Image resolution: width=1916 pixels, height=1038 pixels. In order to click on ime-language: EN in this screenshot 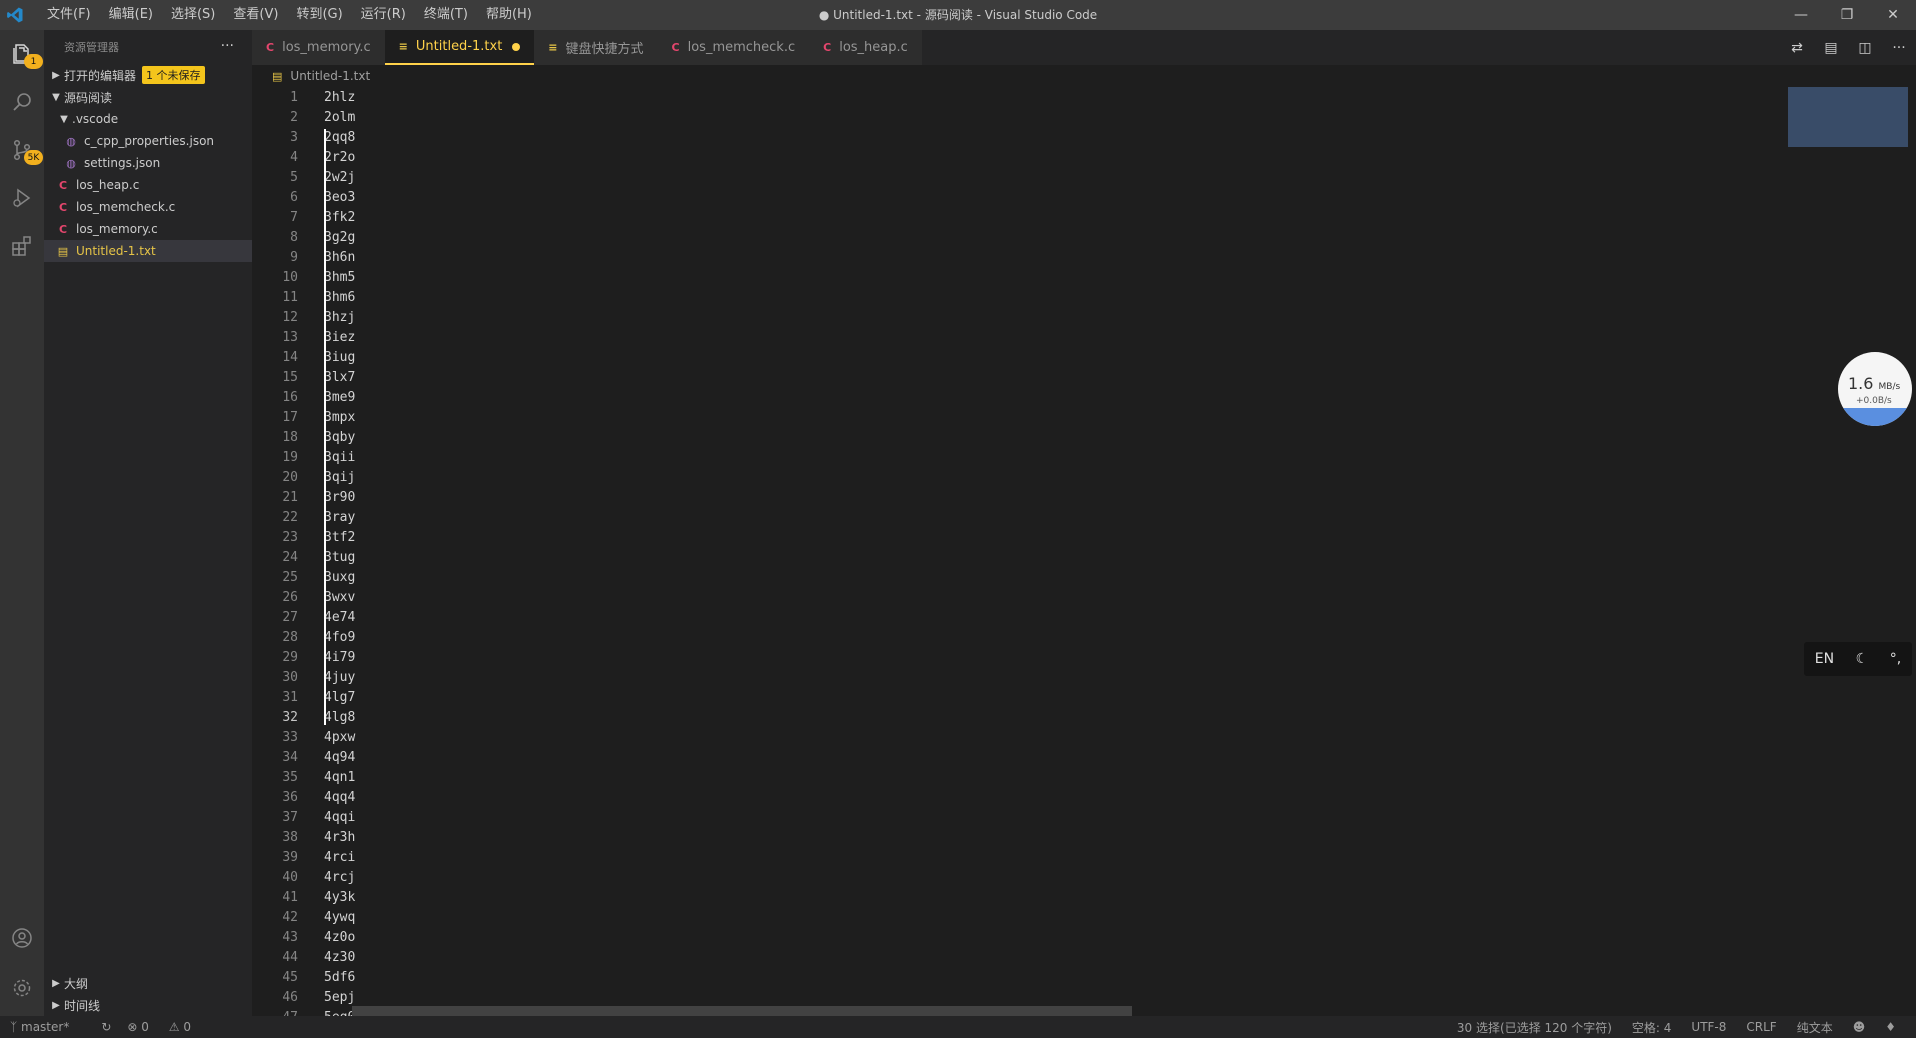, I will do `click(1824, 659)`.